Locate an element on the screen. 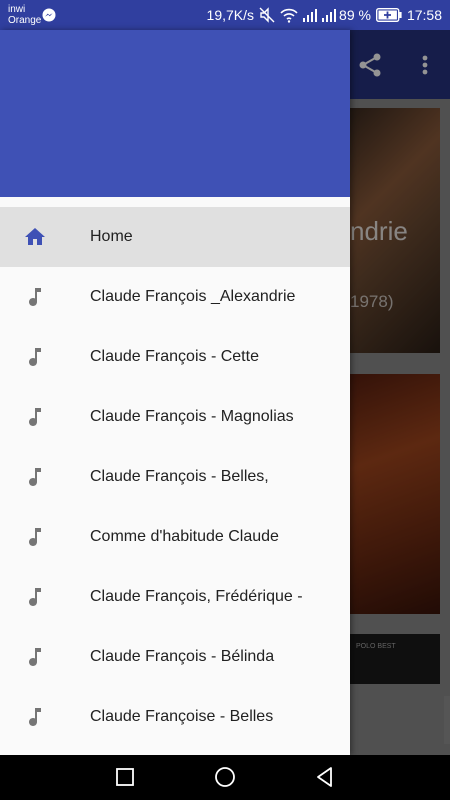  scrollbar is located at coordinates (447, 720).